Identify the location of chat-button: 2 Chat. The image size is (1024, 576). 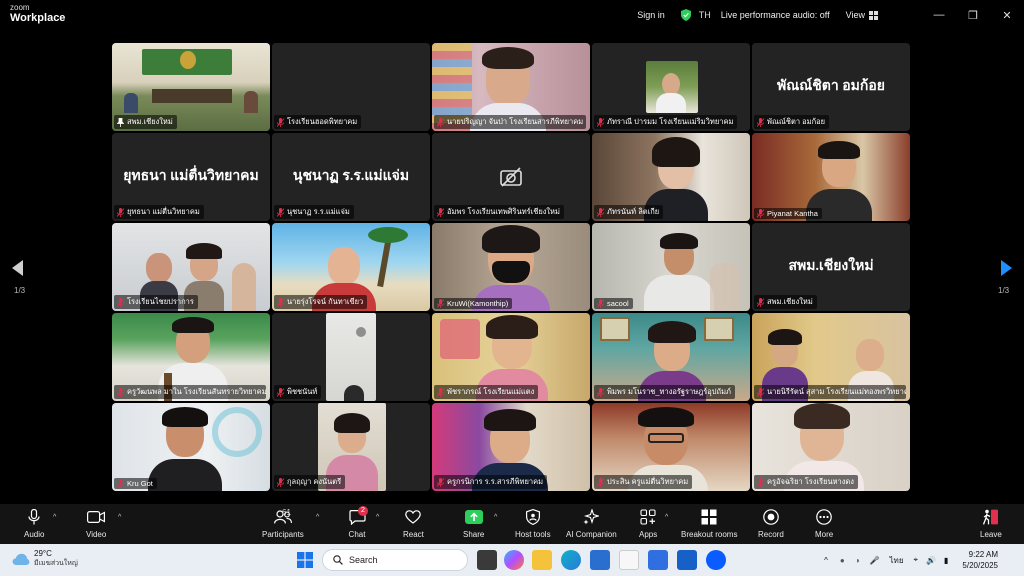
(358, 522).